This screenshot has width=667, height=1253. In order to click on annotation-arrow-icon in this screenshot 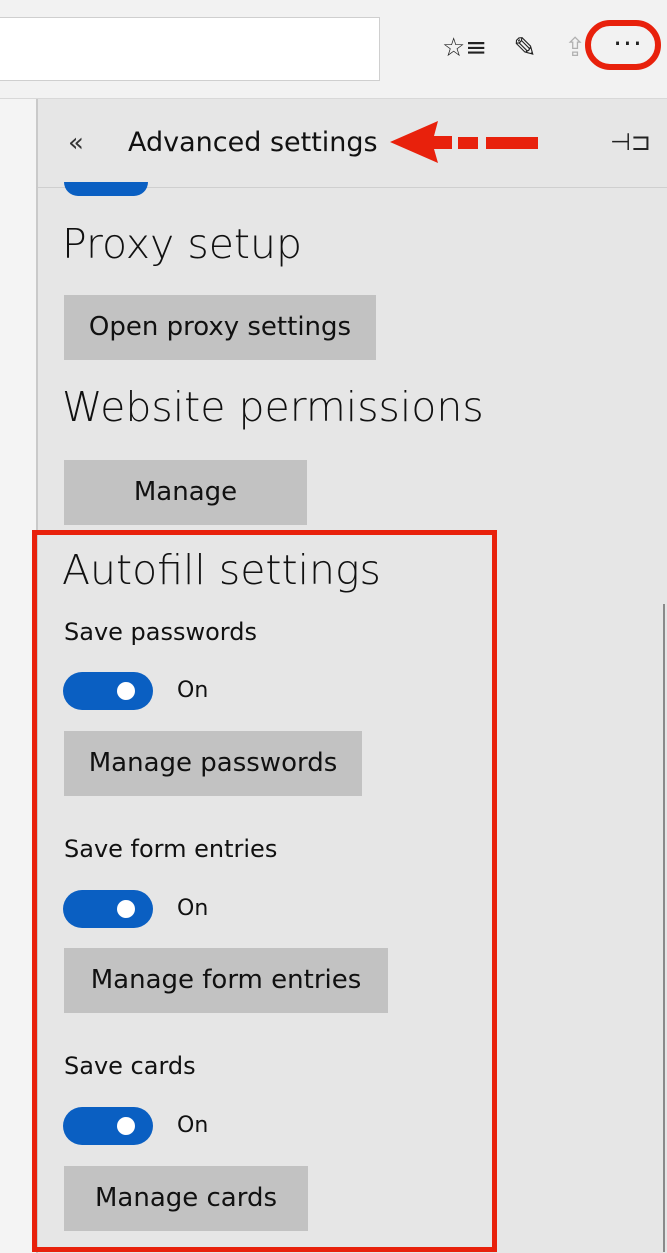, I will do `click(464, 142)`.